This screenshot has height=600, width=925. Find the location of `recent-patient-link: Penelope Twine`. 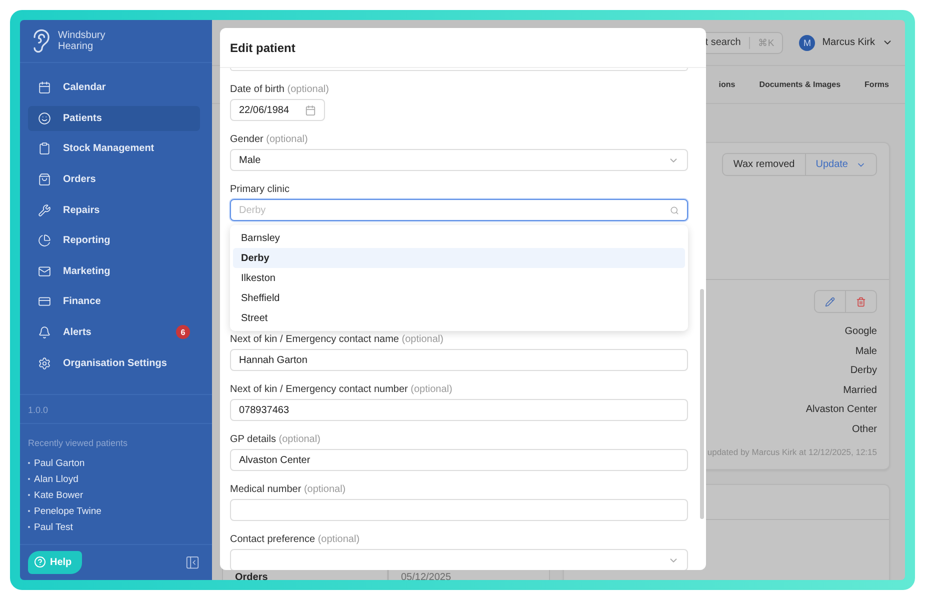

recent-patient-link: Penelope Twine is located at coordinates (116, 511).